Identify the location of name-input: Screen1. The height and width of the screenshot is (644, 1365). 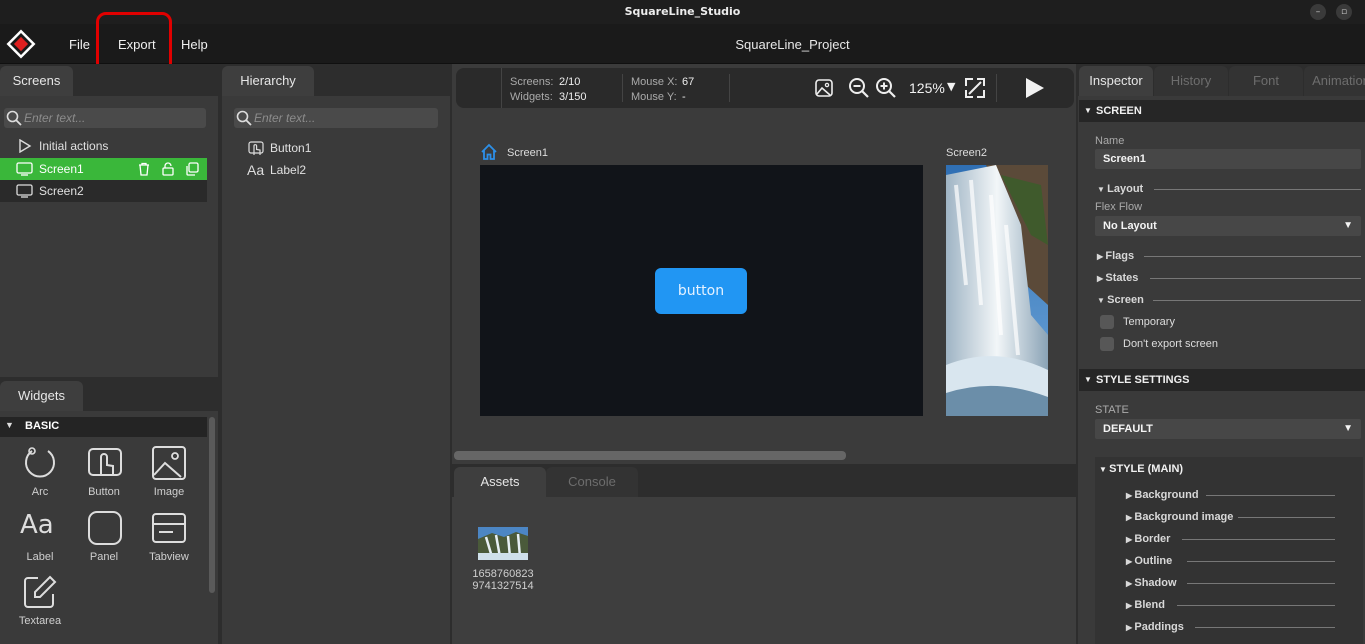
(1228, 159).